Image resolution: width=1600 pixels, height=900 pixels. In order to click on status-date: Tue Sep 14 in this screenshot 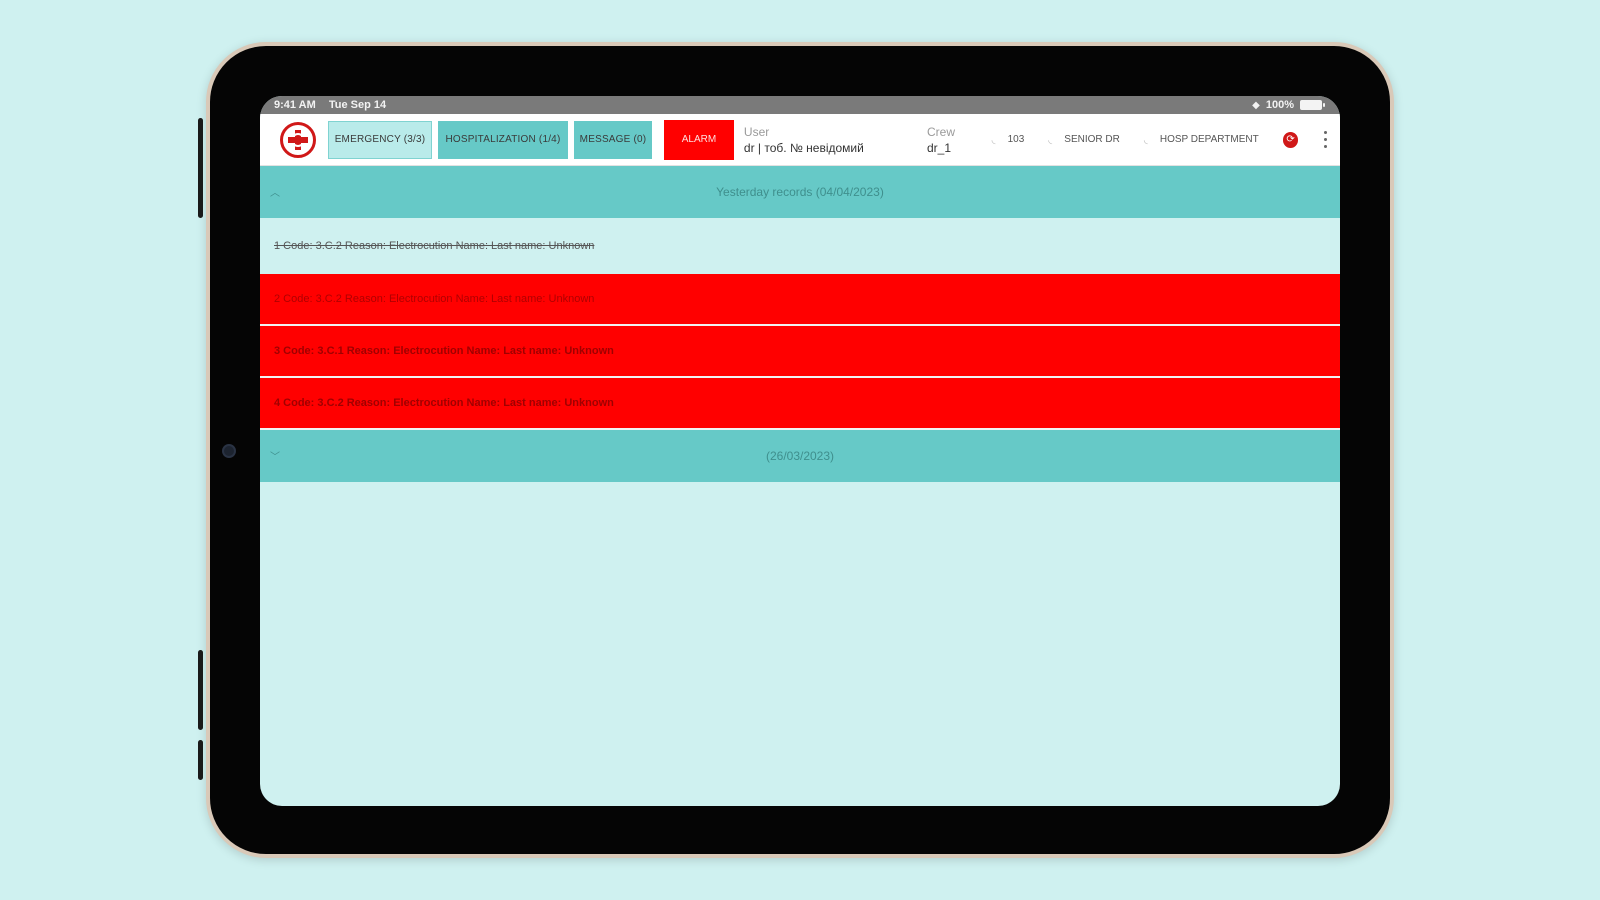, I will do `click(357, 105)`.